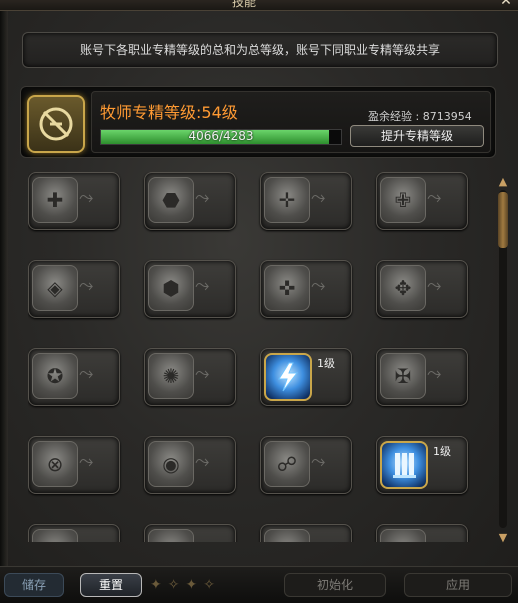 The width and height of the screenshot is (518, 603). What do you see at coordinates (111, 585) in the screenshot?
I see `reset-button: 重置` at bounding box center [111, 585].